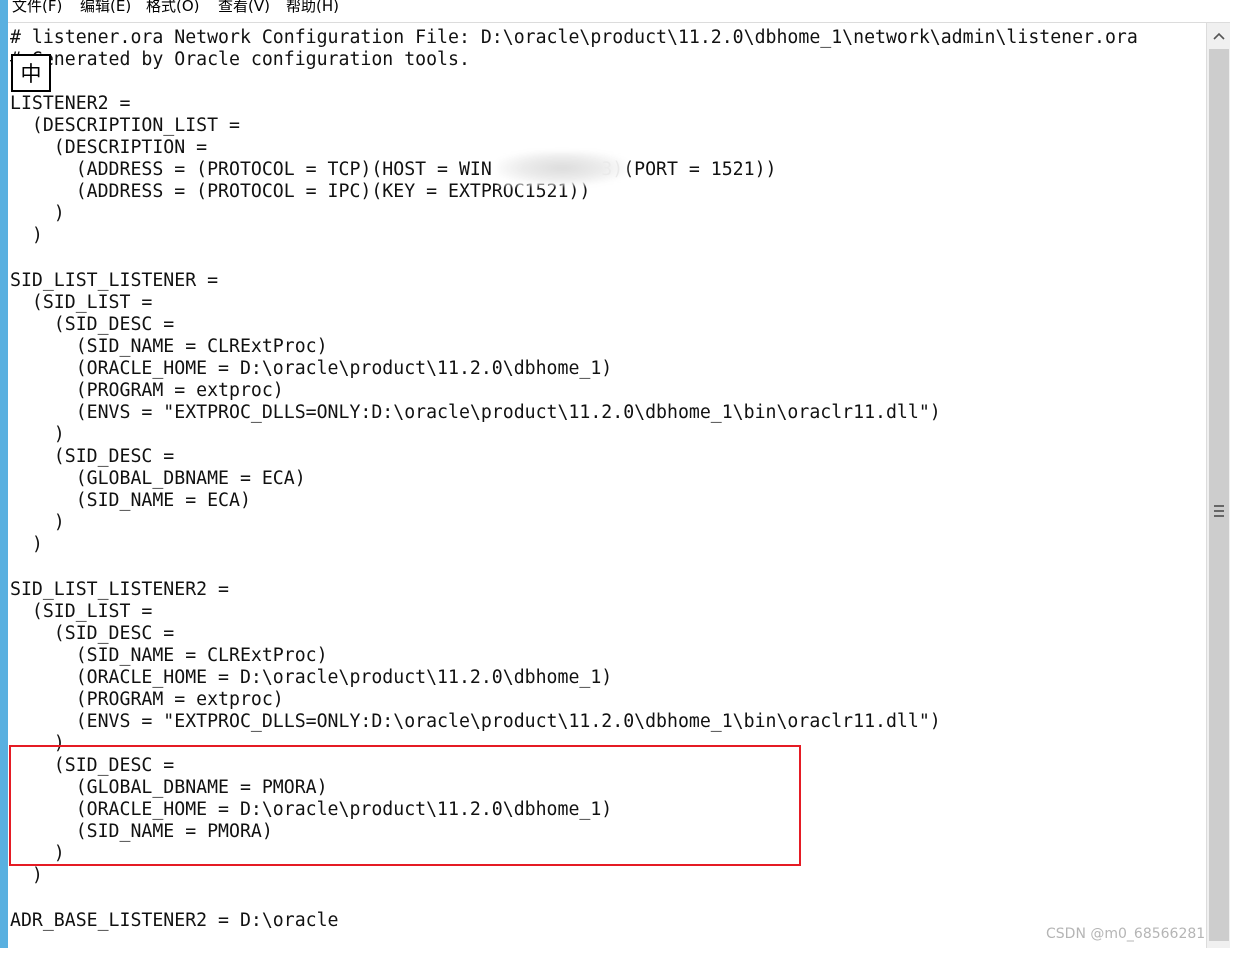  I want to click on code-line: ADR_BASE_LISTENER2 = D:\oracle, so click(174, 920).